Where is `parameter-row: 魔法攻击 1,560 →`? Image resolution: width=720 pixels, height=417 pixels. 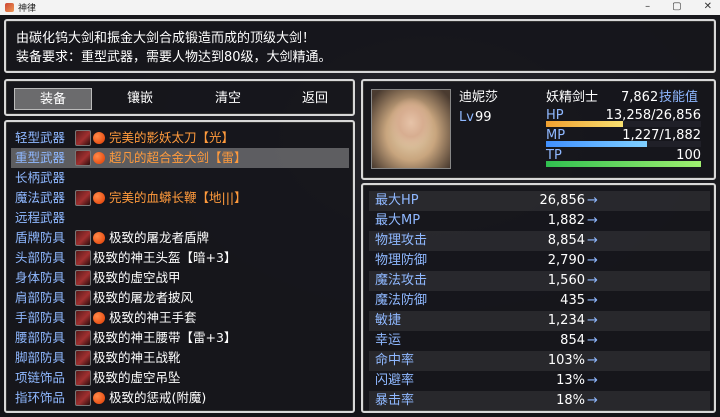
parameter-row: 魔法攻击 1,560 → is located at coordinates (539, 281).